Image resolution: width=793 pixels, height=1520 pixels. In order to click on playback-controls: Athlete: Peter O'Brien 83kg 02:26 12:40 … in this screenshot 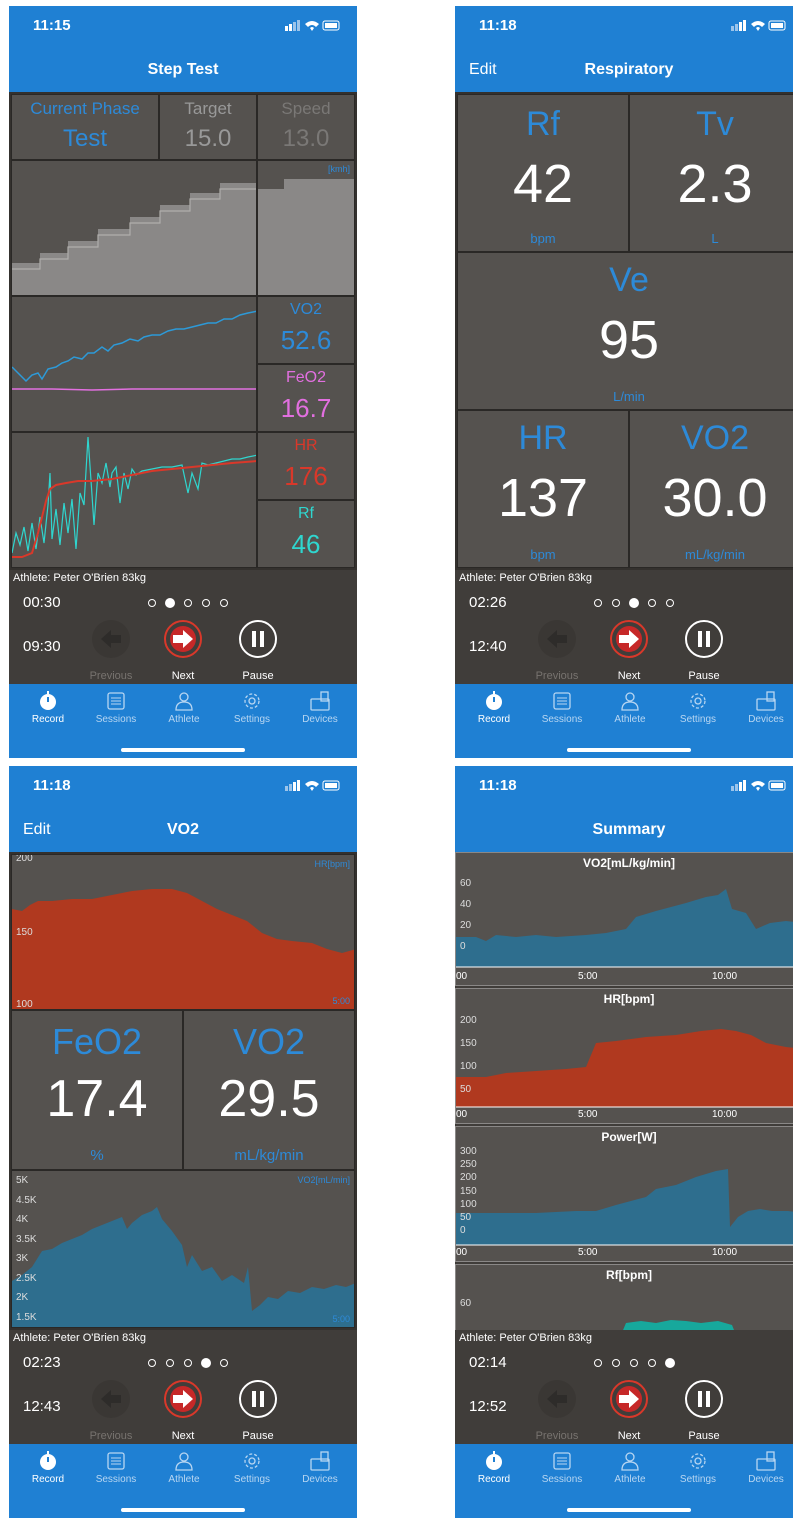, I will do `click(624, 627)`.